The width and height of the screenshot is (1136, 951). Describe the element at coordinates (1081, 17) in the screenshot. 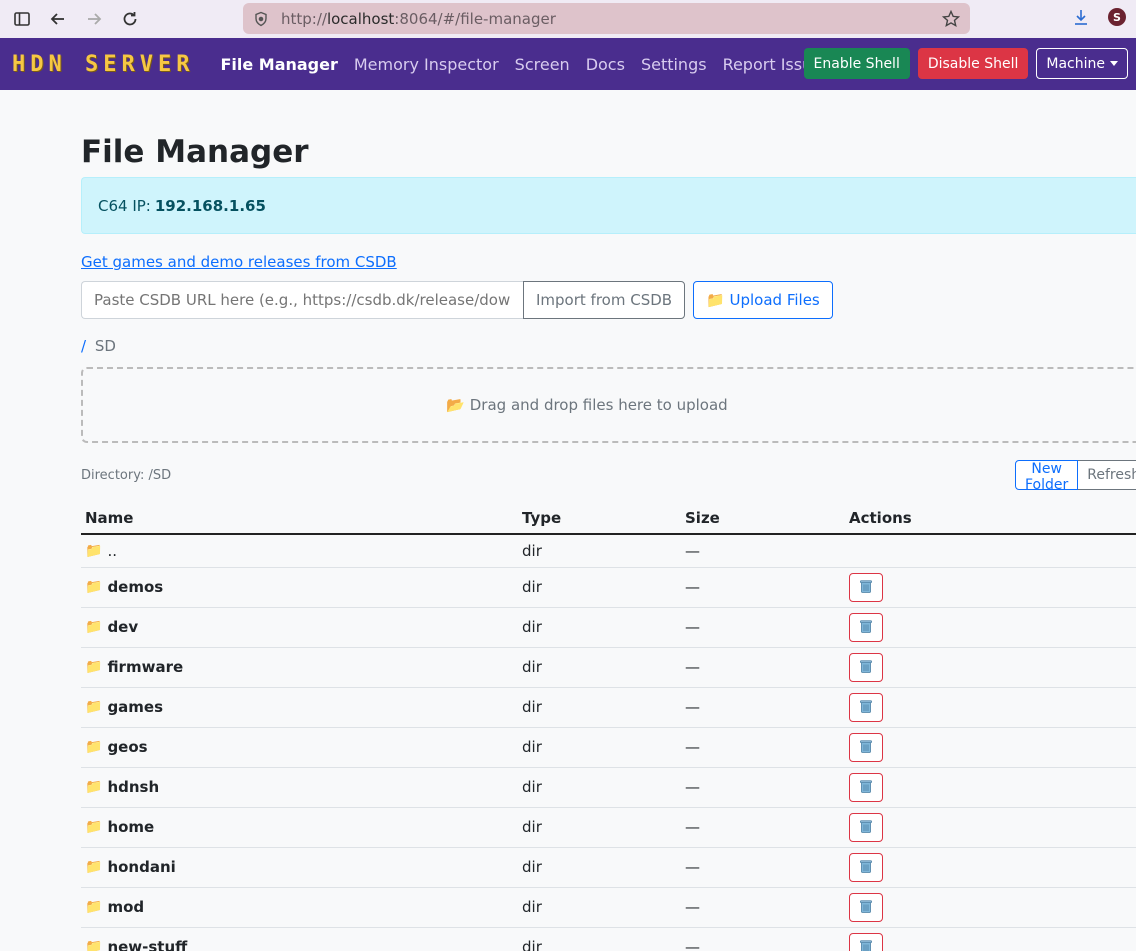

I see `download-icon` at that location.